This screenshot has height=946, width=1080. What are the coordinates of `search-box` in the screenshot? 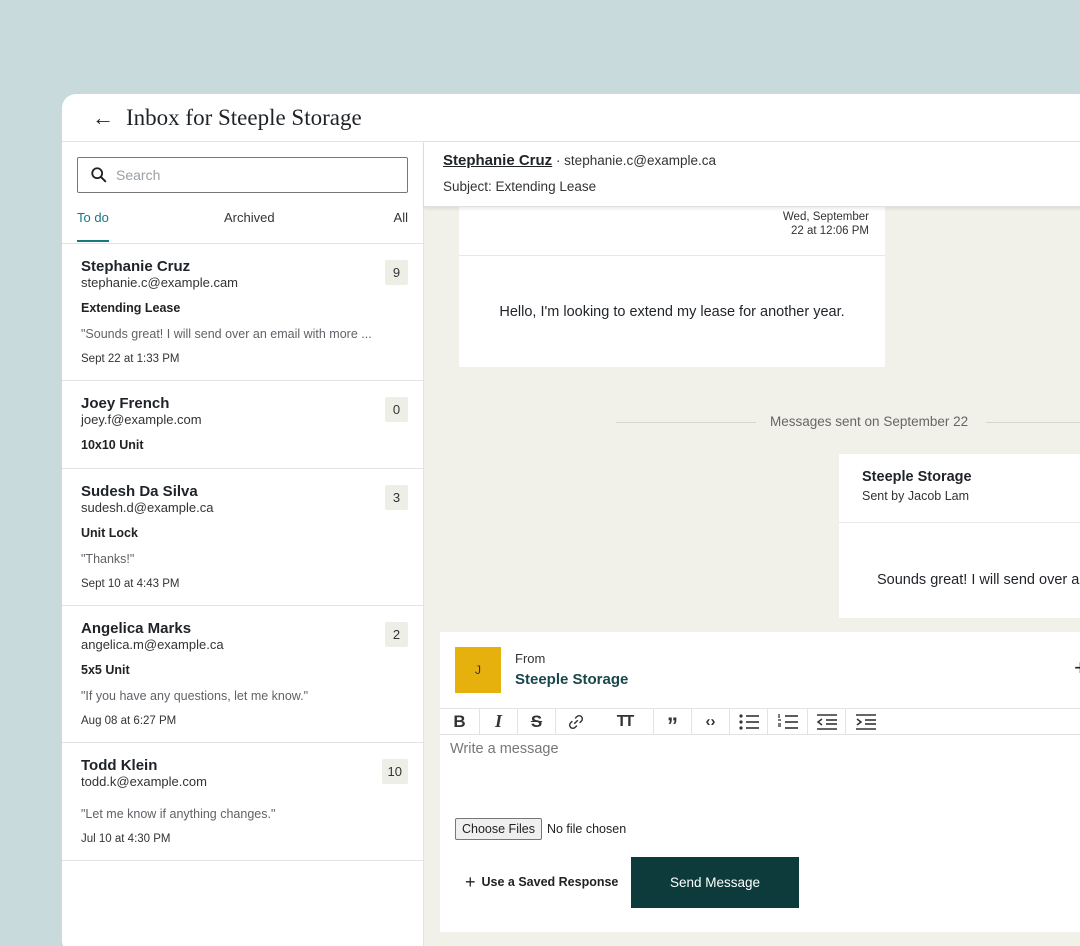 It's located at (242, 175).